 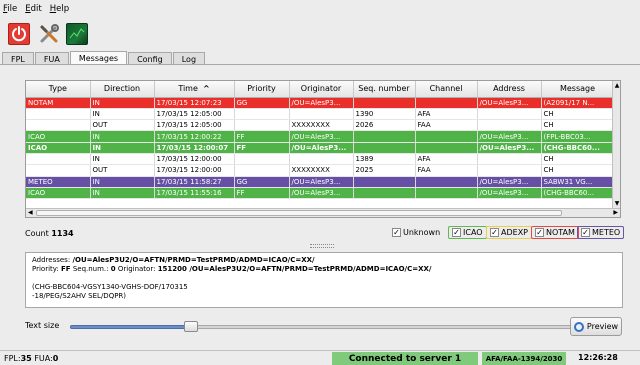 I want to click on cell-priority, so click(x=262, y=125).